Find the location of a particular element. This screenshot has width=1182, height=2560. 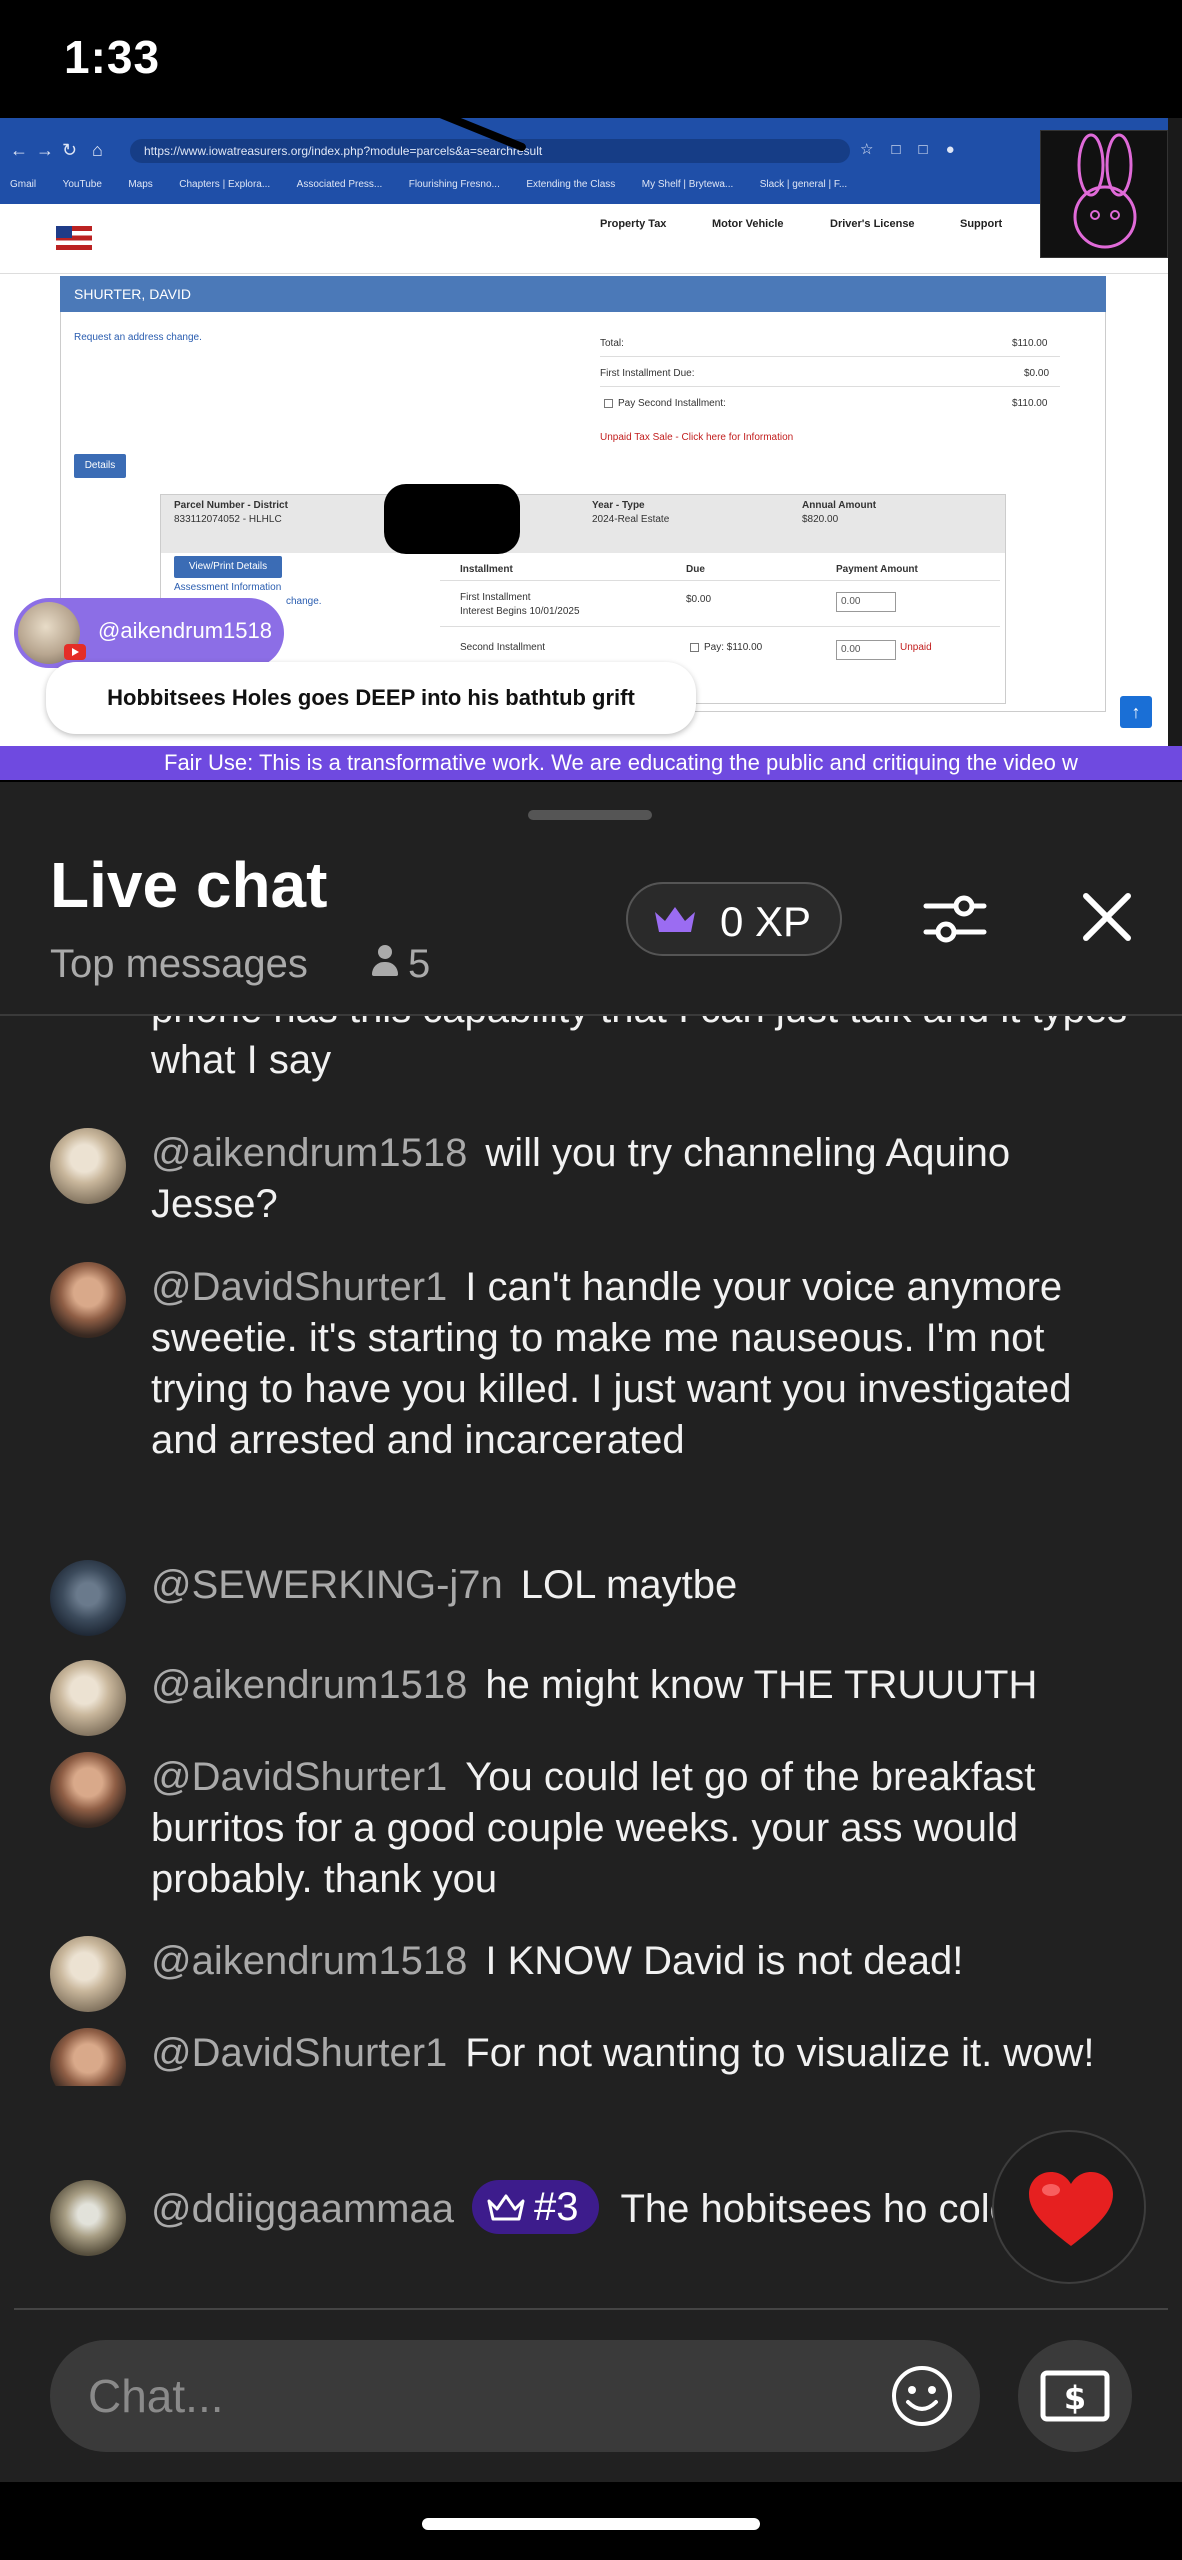

row1-name: First Installment is located at coordinates (495, 597).